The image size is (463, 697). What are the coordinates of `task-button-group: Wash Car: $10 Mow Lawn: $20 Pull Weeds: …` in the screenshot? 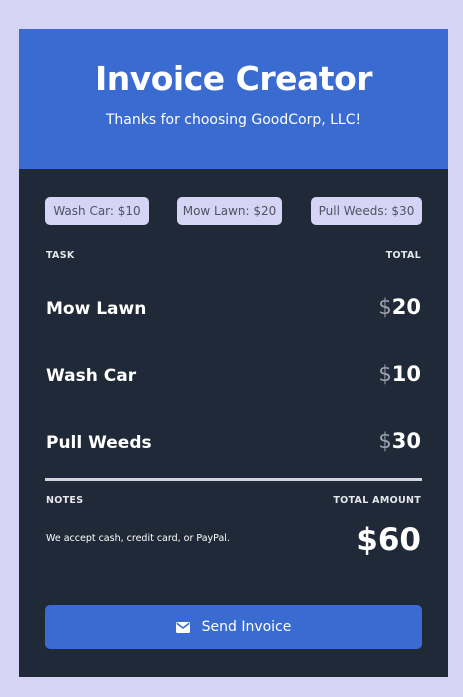 It's located at (233, 211).